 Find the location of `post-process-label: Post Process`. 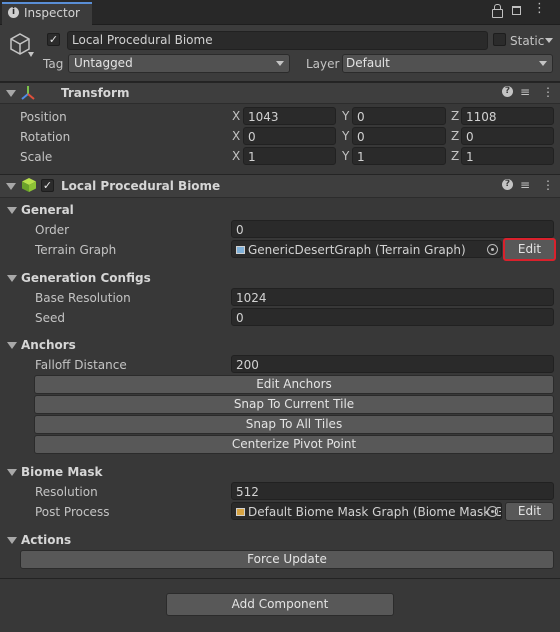

post-process-label: Post Process is located at coordinates (72, 512).